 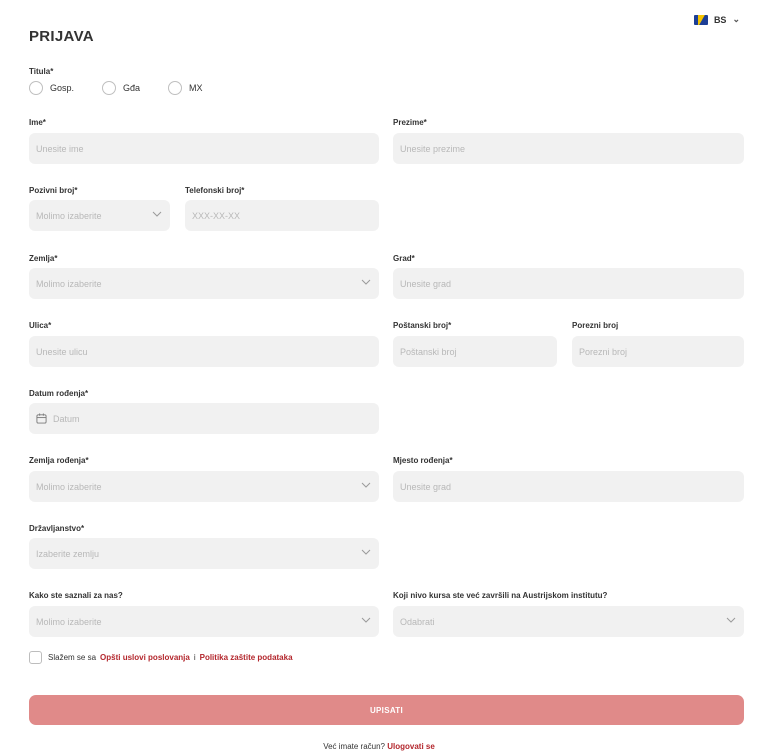 I want to click on city-placeholder: Unesite grad, so click(x=426, y=283).